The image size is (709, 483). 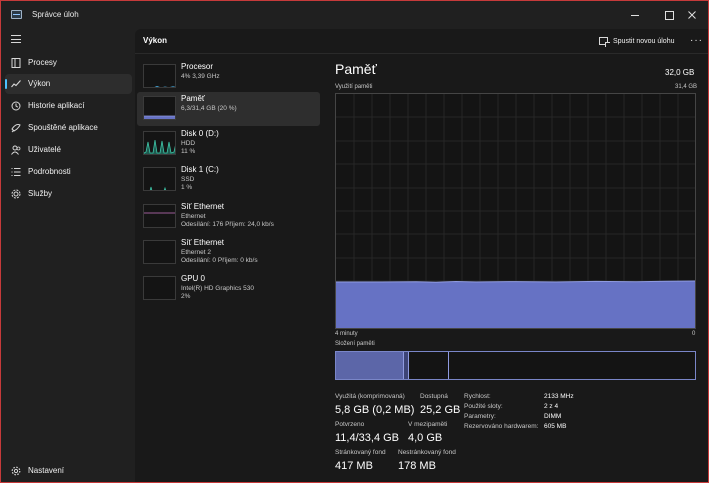 What do you see at coordinates (635, 15) in the screenshot?
I see `minimize-button` at bounding box center [635, 15].